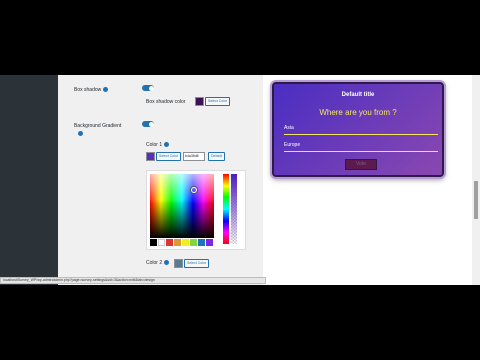 The width and height of the screenshot is (480, 360). What do you see at coordinates (154, 263) in the screenshot?
I see `color2-label: Color 2` at bounding box center [154, 263].